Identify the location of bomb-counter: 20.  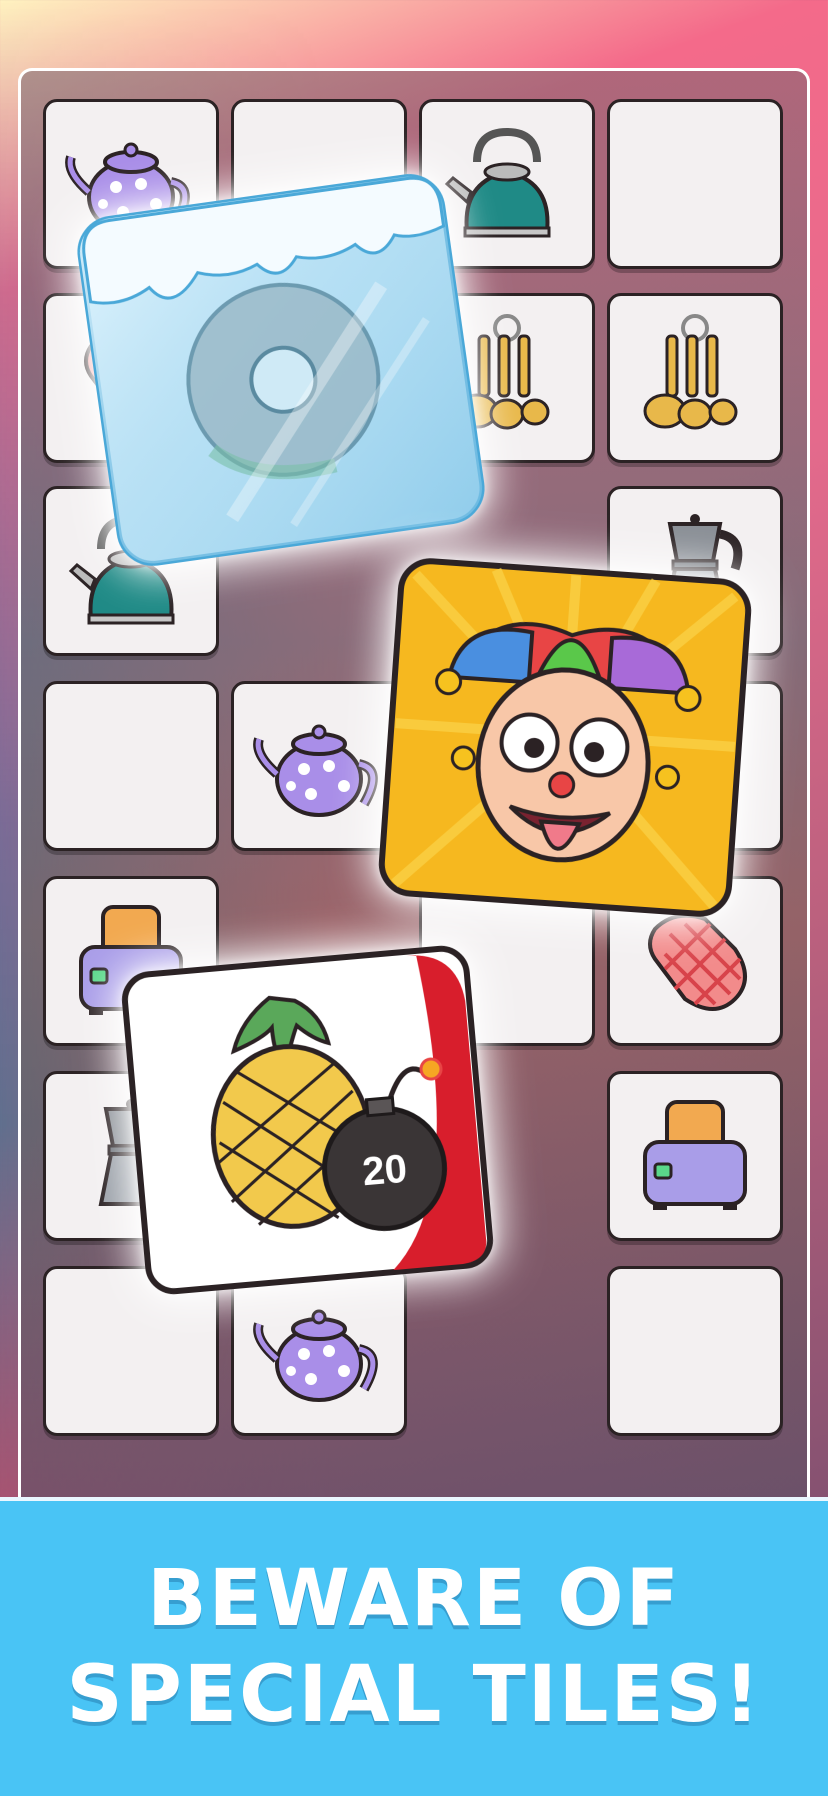
(384, 1170).